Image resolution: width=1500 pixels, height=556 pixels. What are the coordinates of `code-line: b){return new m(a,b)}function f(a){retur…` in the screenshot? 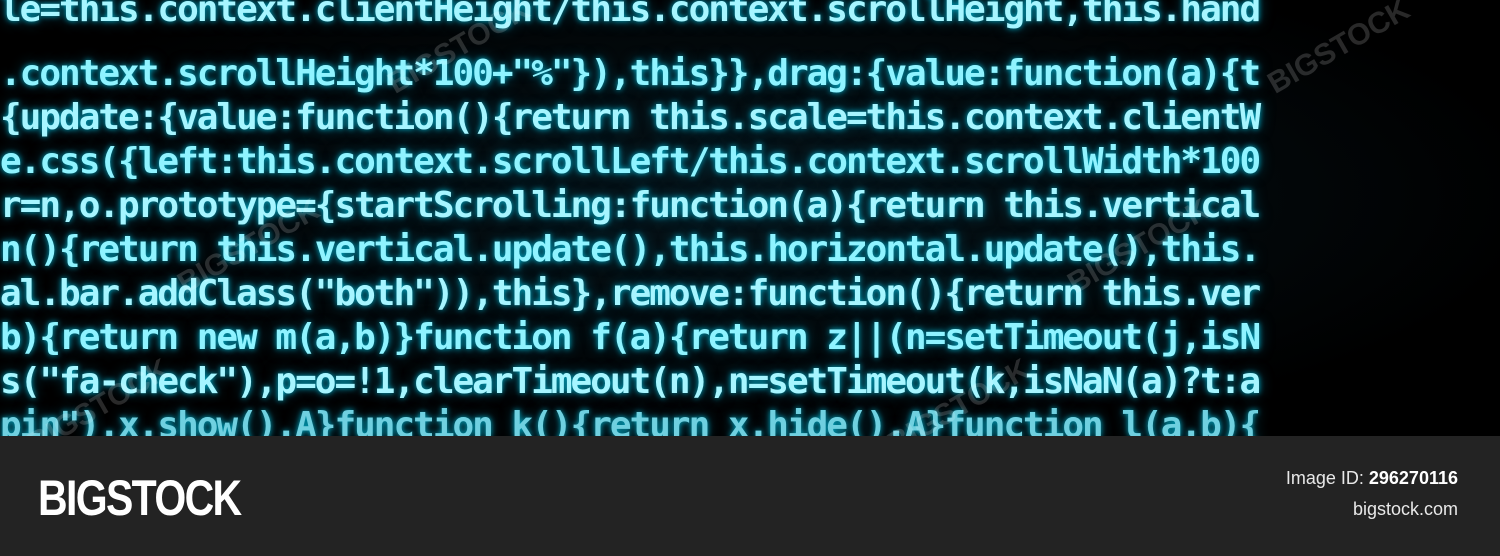 It's located at (630, 337).